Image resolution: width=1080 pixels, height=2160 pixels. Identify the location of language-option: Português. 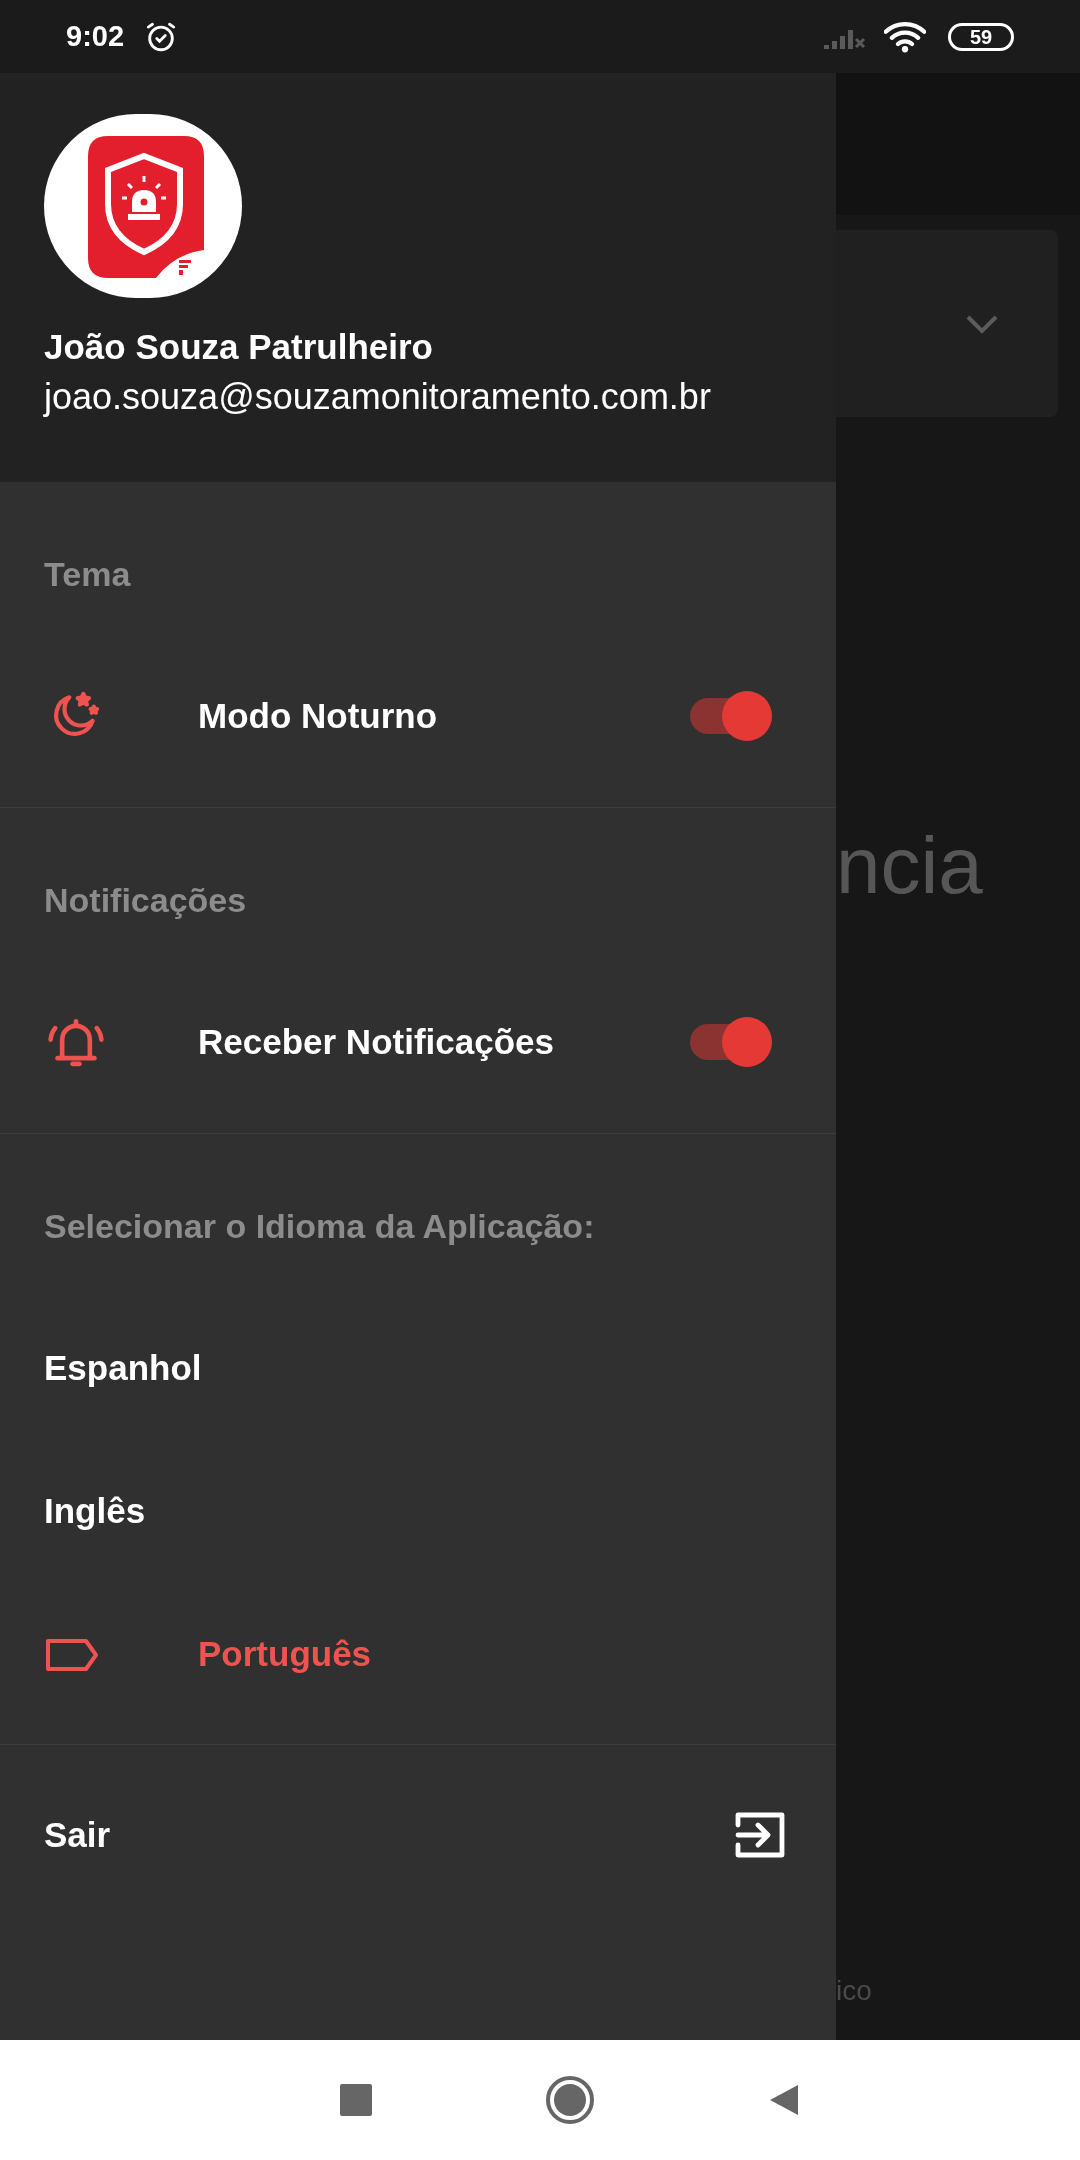
(418, 1654).